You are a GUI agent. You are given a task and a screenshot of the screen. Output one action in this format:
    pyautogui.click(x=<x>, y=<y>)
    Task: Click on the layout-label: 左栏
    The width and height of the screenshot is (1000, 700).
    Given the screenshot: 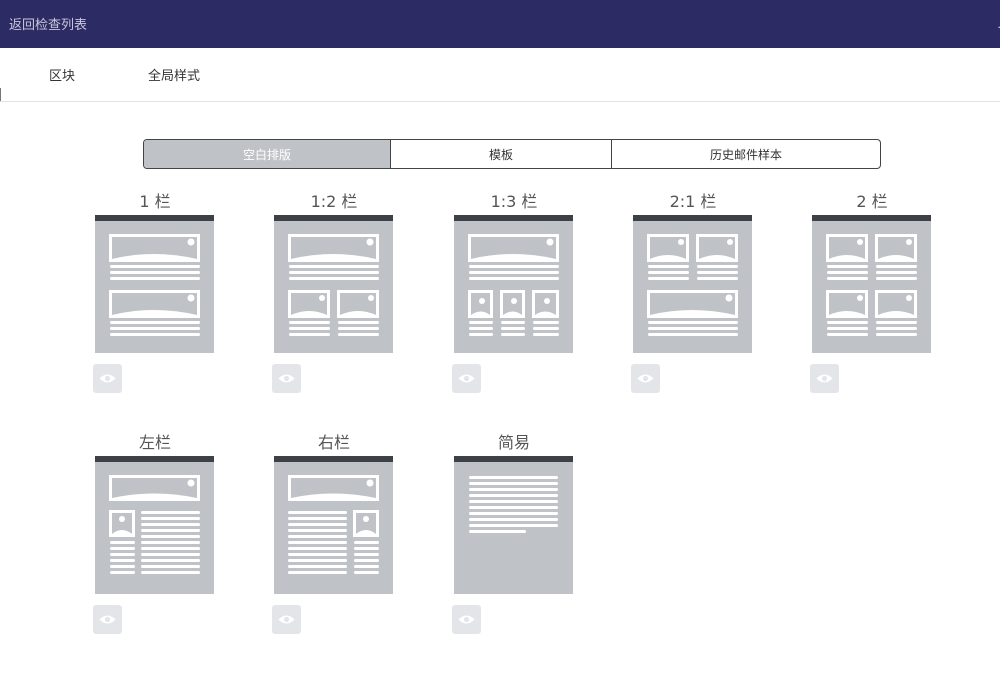 What is the action you would take?
    pyautogui.click(x=154, y=442)
    